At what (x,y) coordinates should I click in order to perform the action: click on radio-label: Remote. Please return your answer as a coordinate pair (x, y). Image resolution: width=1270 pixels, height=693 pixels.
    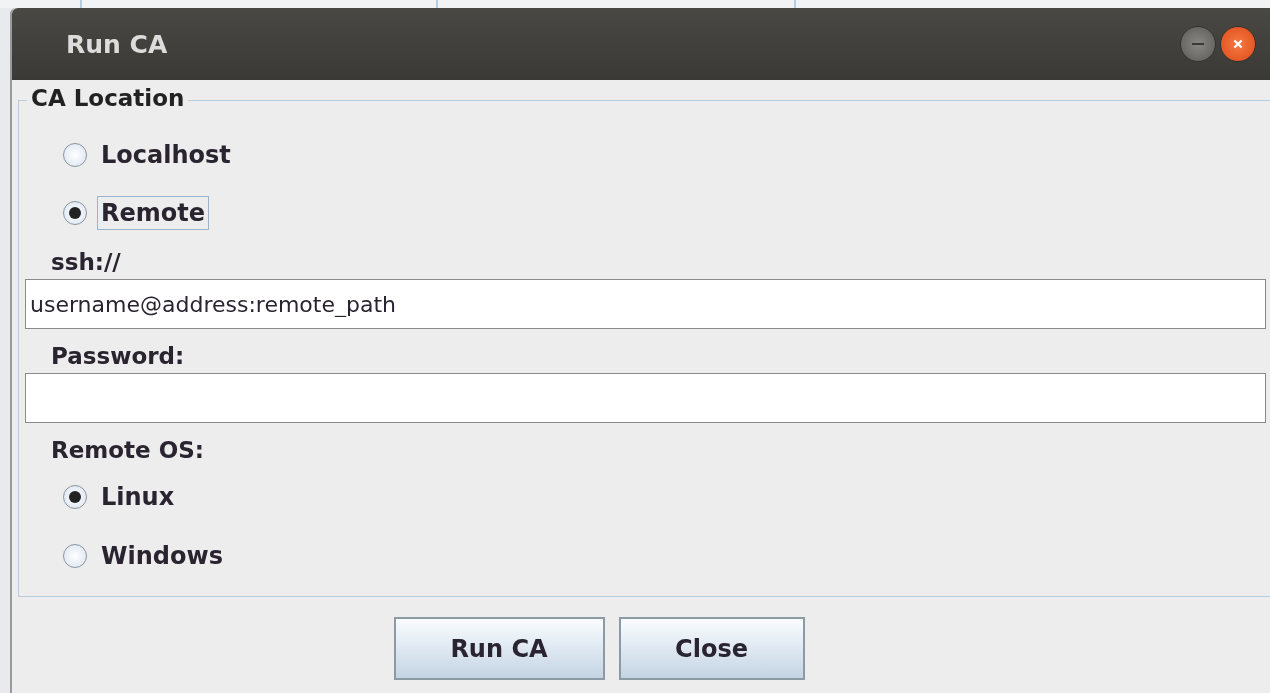
    Looking at the image, I should click on (153, 213).